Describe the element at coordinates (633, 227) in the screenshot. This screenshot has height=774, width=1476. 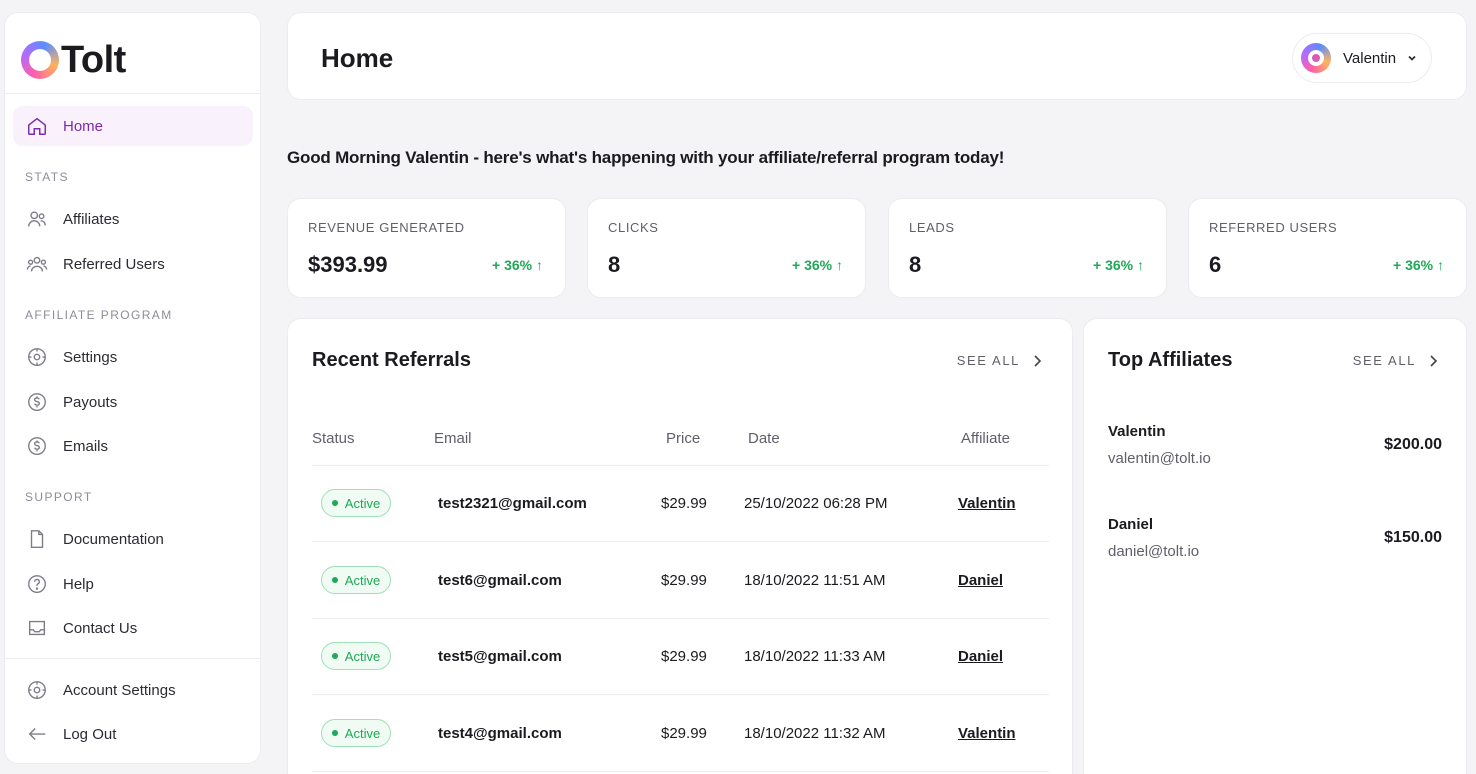
I see `stat-label: CLICKS` at that location.